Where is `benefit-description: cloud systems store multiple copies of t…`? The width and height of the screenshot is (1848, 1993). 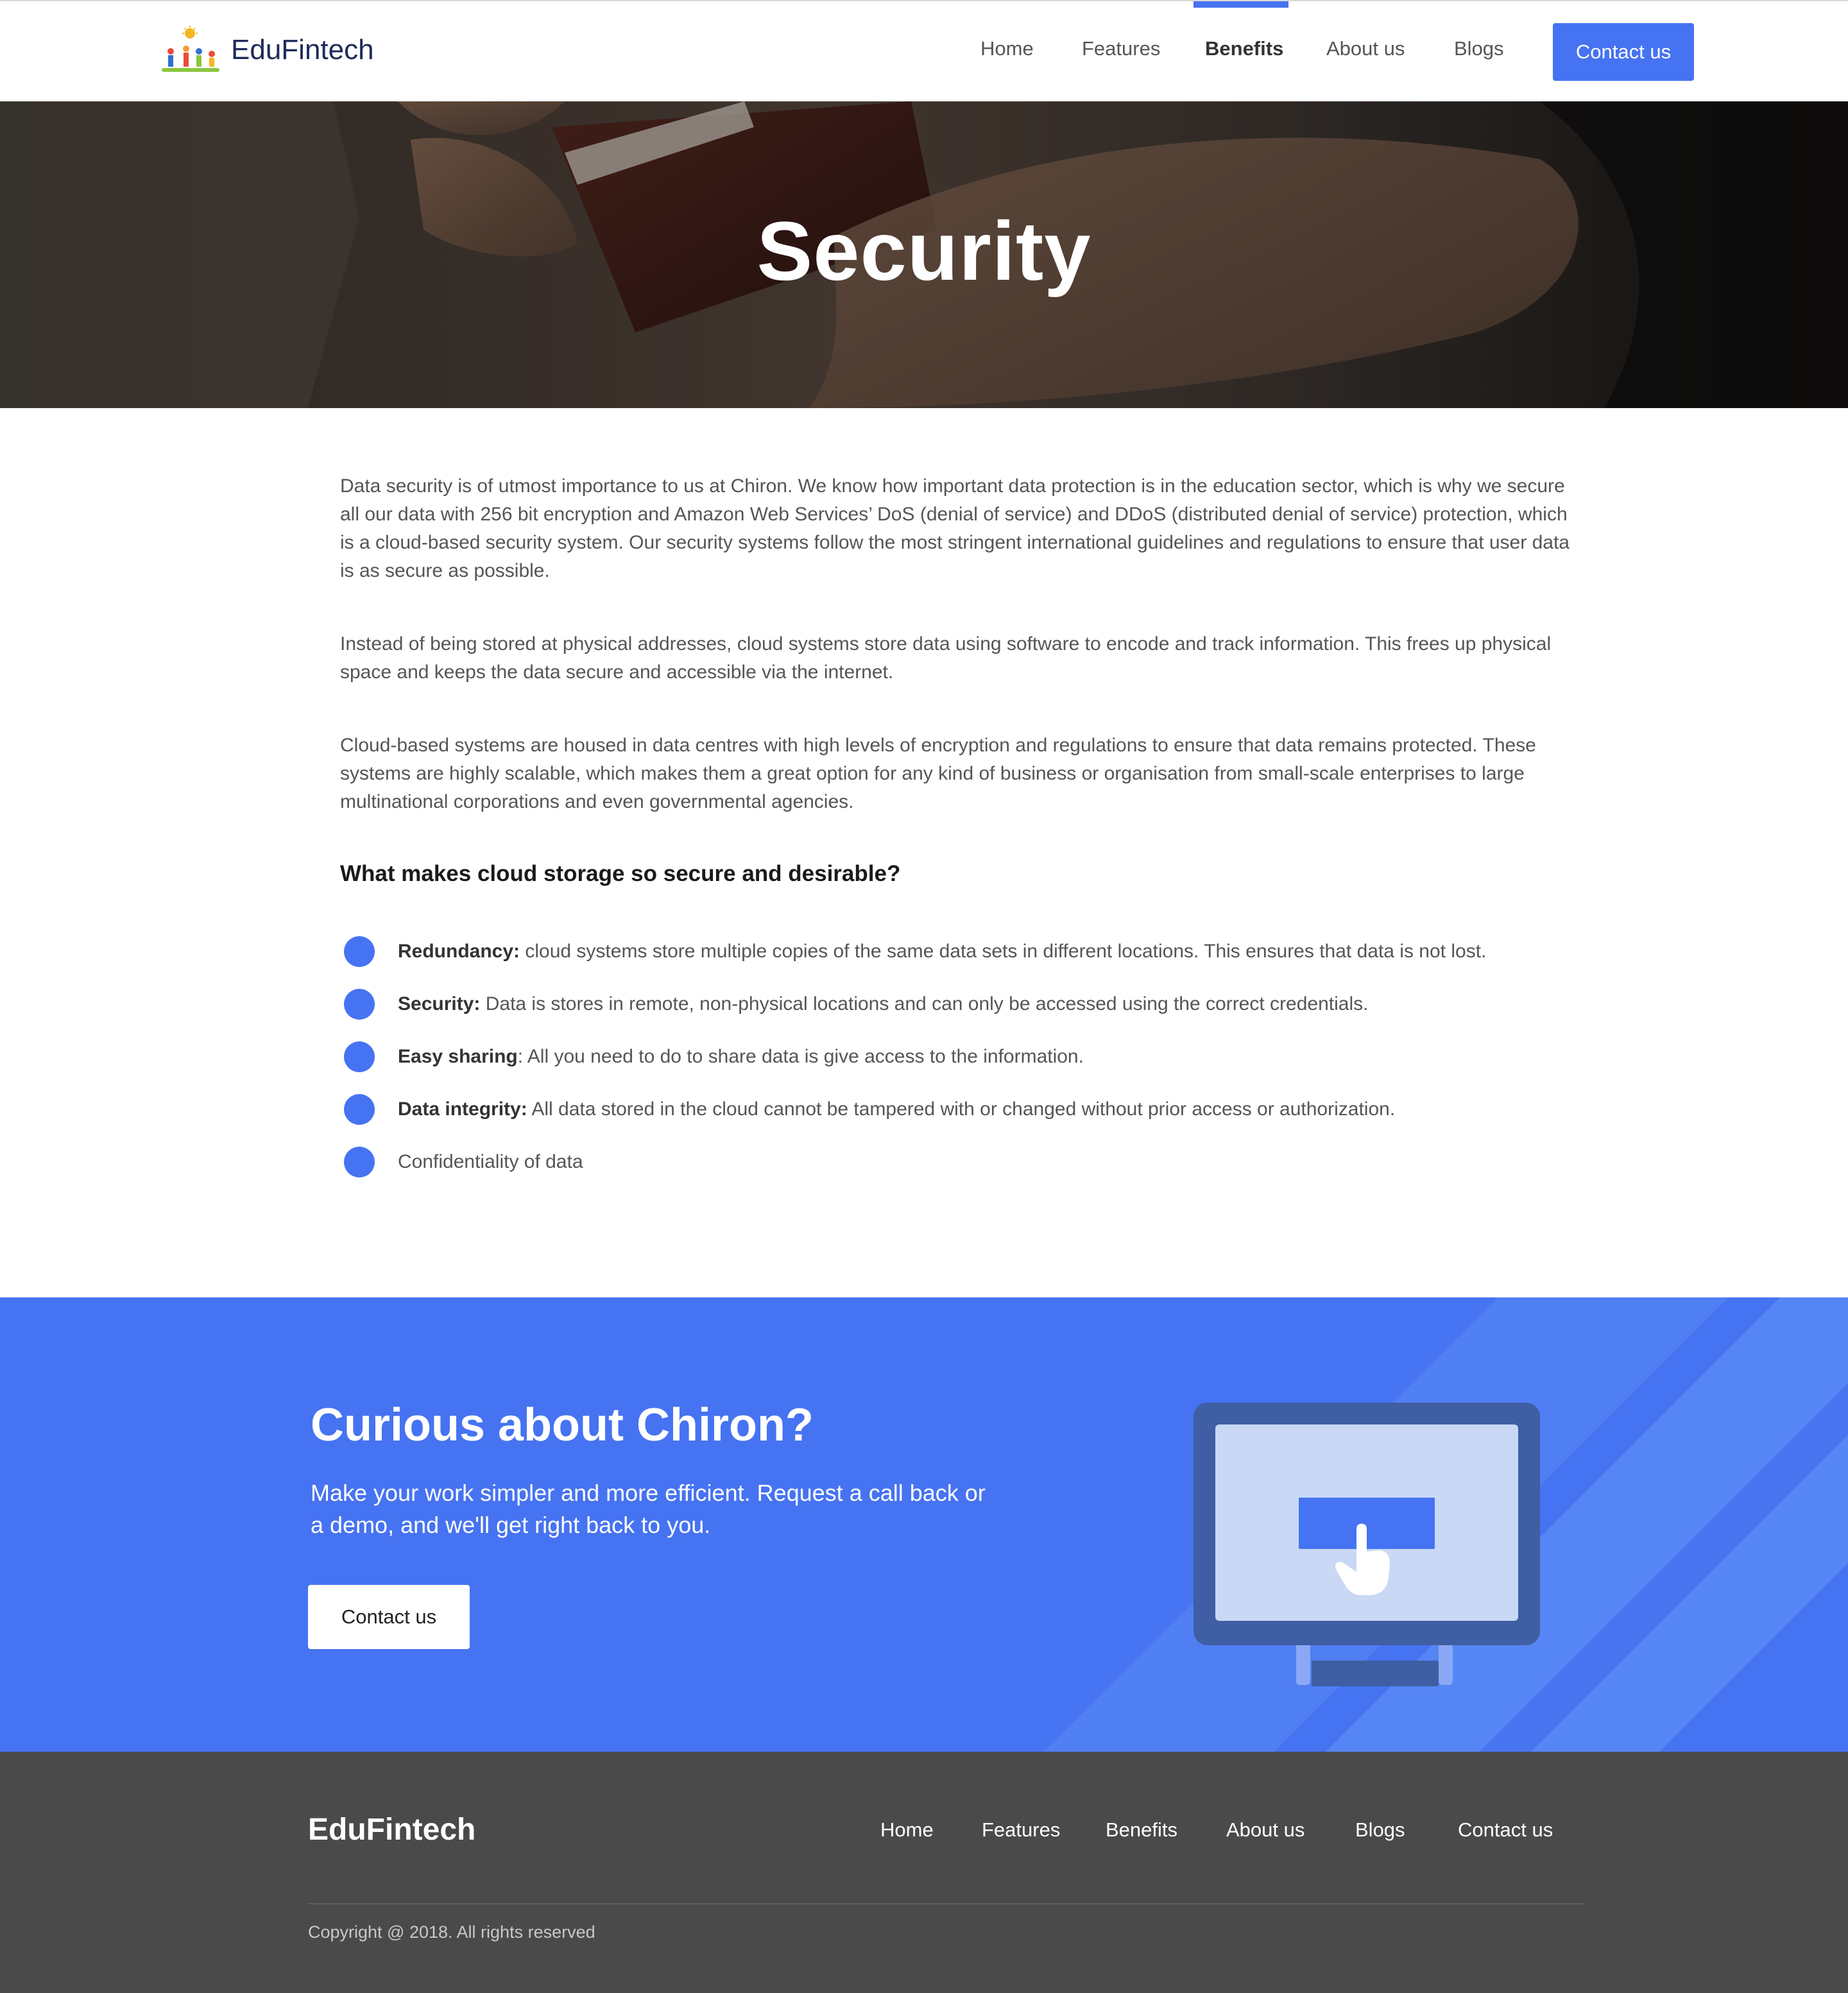
benefit-description: cloud systems store multiple copies of t… is located at coordinates (1004, 951).